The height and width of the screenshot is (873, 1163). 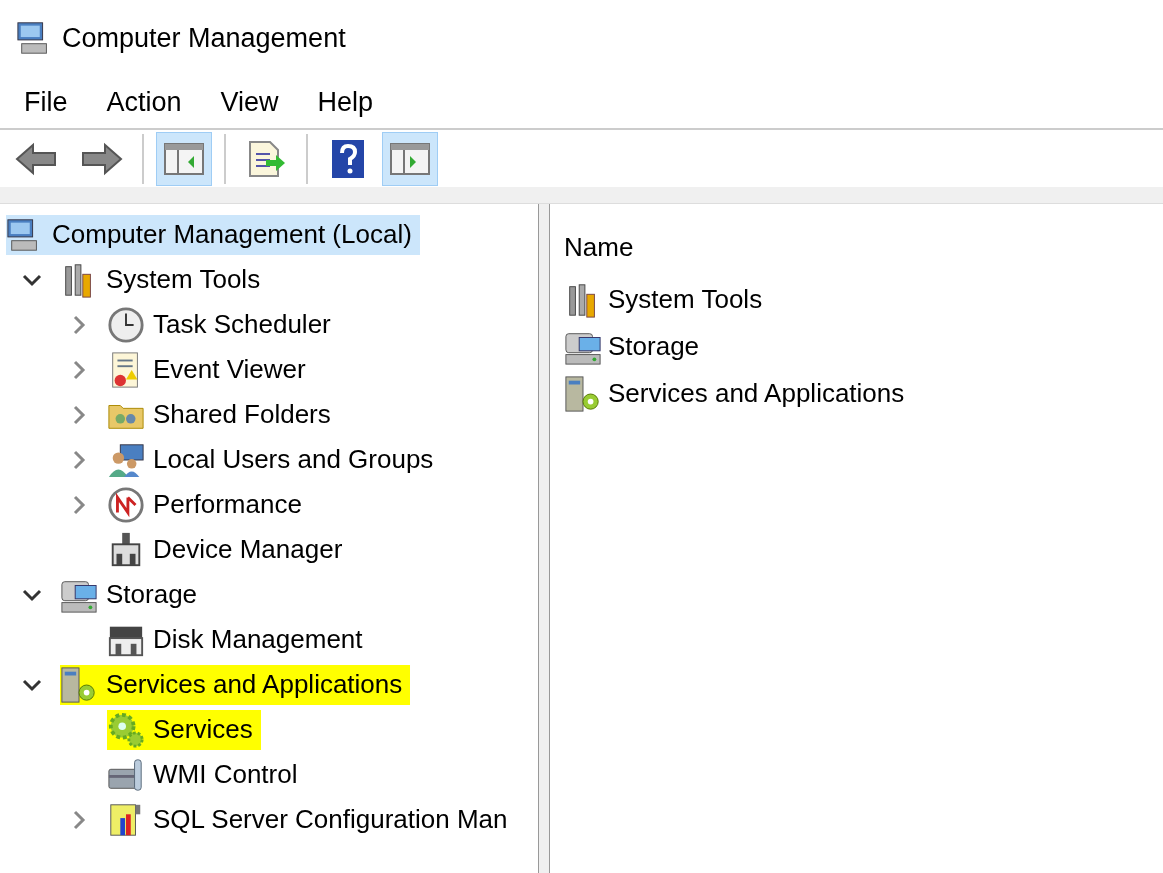 What do you see at coordinates (311, 819) in the screenshot?
I see `tree-item: SQL Server Configuration Man` at bounding box center [311, 819].